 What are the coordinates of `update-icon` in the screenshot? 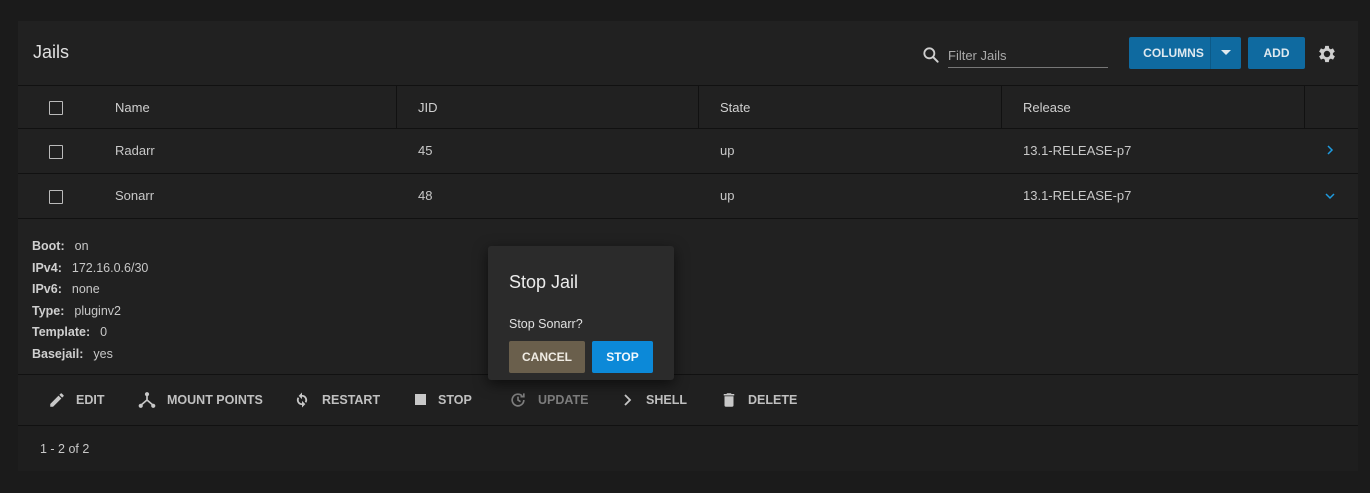 It's located at (518, 400).